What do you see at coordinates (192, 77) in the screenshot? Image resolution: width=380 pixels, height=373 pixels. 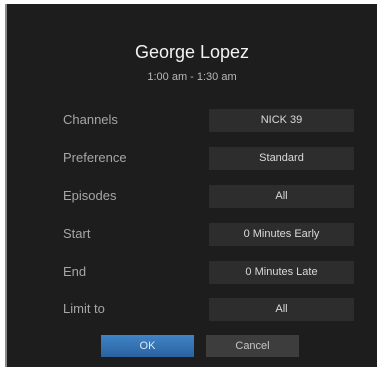 I see `program-time: 1:00 am - 1:30 am` at bounding box center [192, 77].